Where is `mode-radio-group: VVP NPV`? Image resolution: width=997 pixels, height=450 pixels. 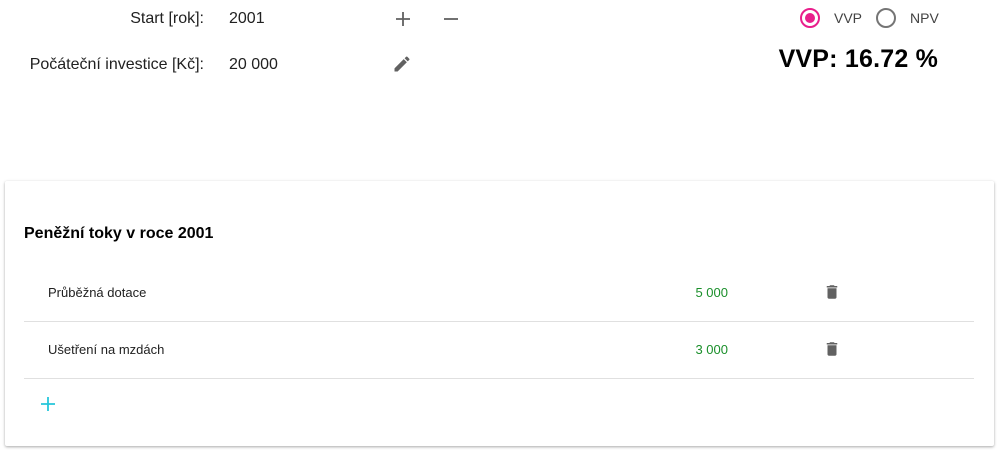 mode-radio-group: VVP NPV is located at coordinates (876, 18).